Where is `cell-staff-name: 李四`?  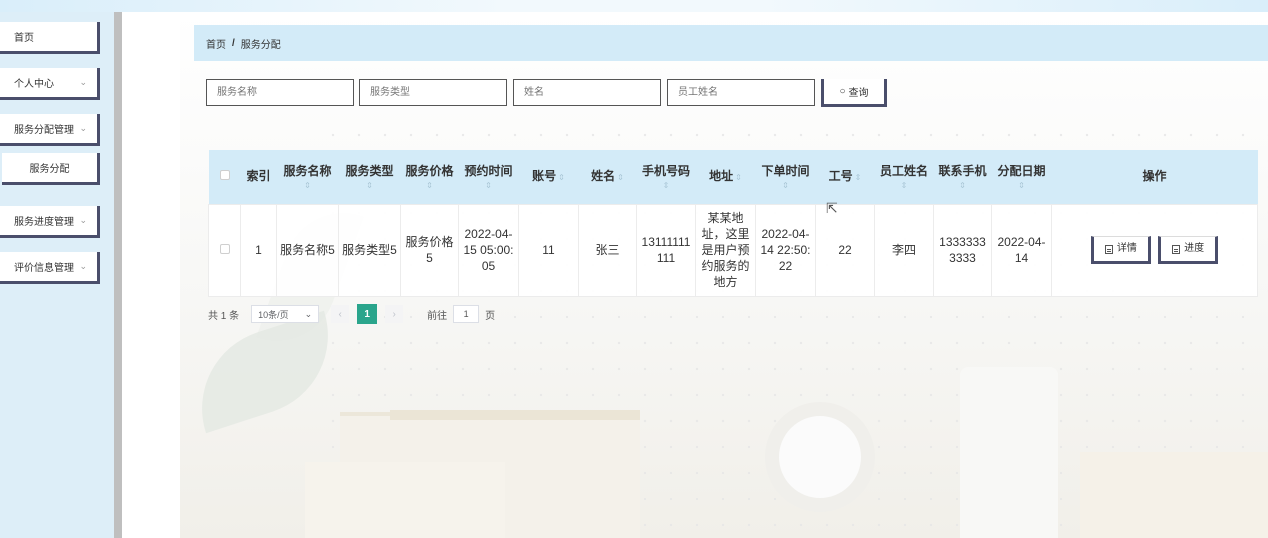 cell-staff-name: 李四 is located at coordinates (904, 250).